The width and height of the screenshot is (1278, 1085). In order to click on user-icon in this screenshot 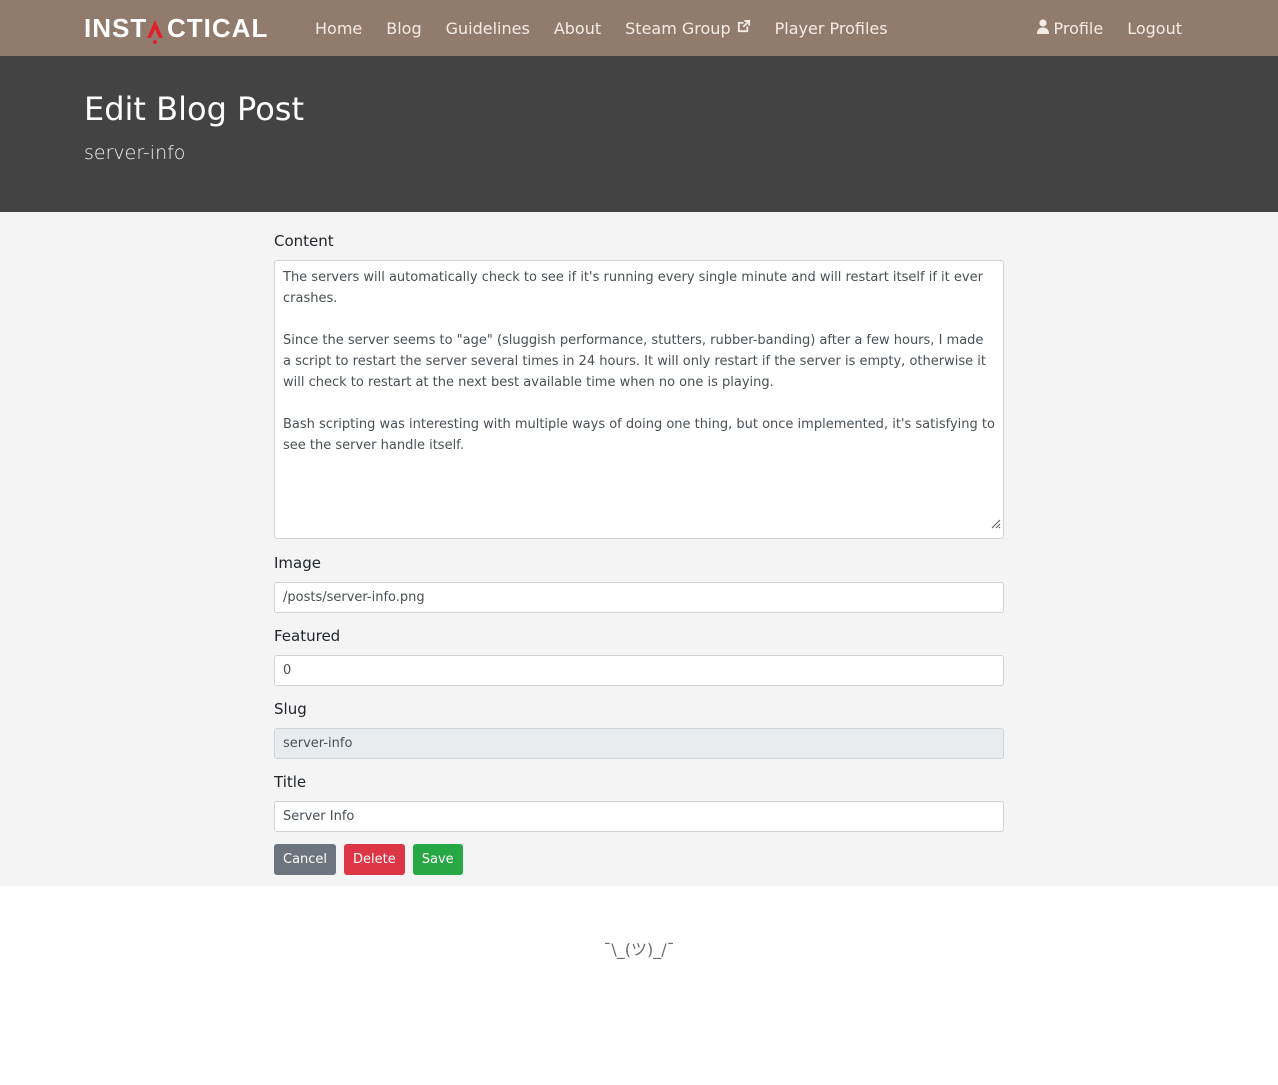, I will do `click(1045, 28)`.